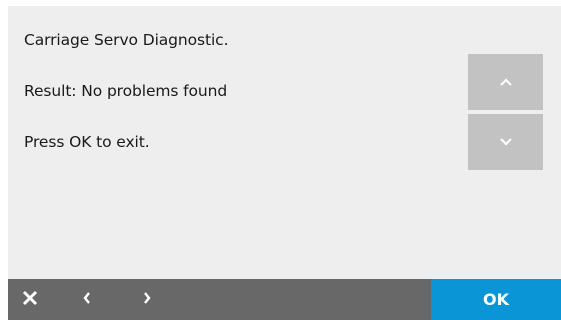  What do you see at coordinates (126, 91) in the screenshot?
I see `diagnostic-result: Result: No problems found` at bounding box center [126, 91].